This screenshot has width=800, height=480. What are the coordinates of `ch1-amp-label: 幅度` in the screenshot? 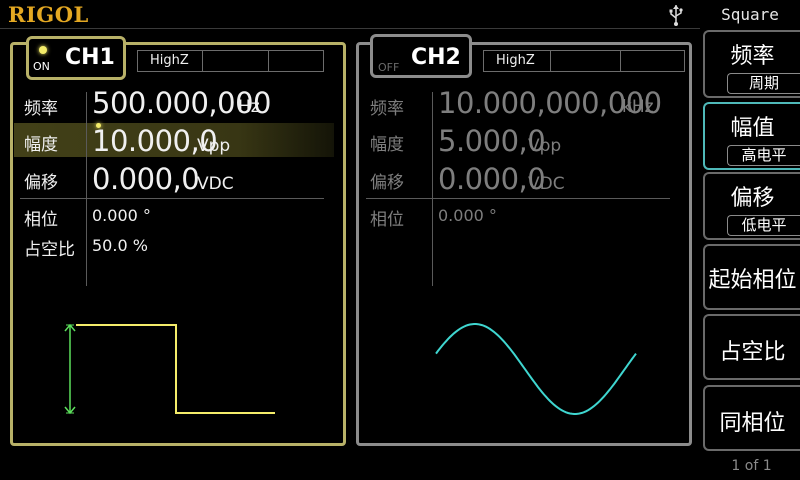 It's located at (41, 145).